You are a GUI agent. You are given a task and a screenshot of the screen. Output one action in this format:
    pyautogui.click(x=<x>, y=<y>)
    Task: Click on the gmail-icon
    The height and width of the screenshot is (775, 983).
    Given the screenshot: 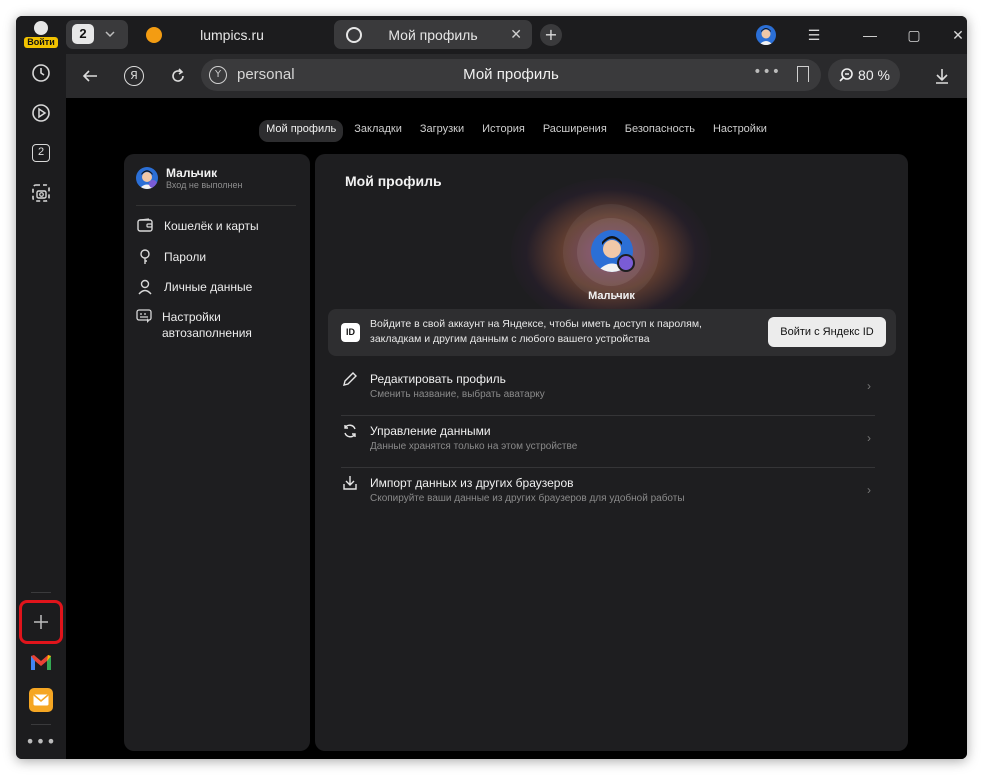 What is the action you would take?
    pyautogui.click(x=41, y=662)
    